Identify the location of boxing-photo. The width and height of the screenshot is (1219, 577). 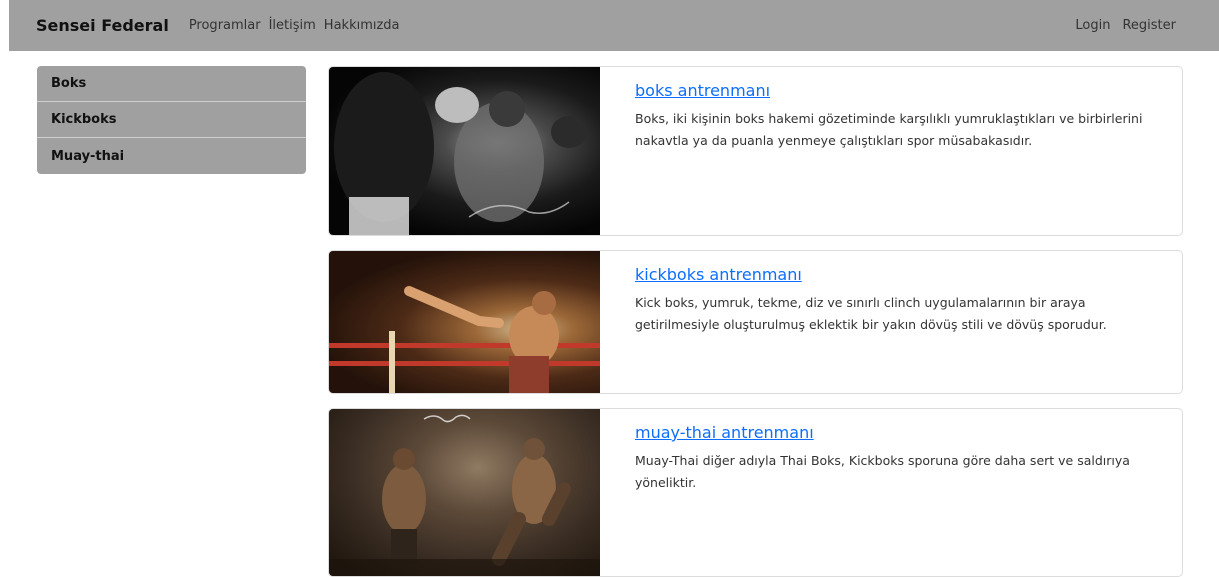
(464, 151).